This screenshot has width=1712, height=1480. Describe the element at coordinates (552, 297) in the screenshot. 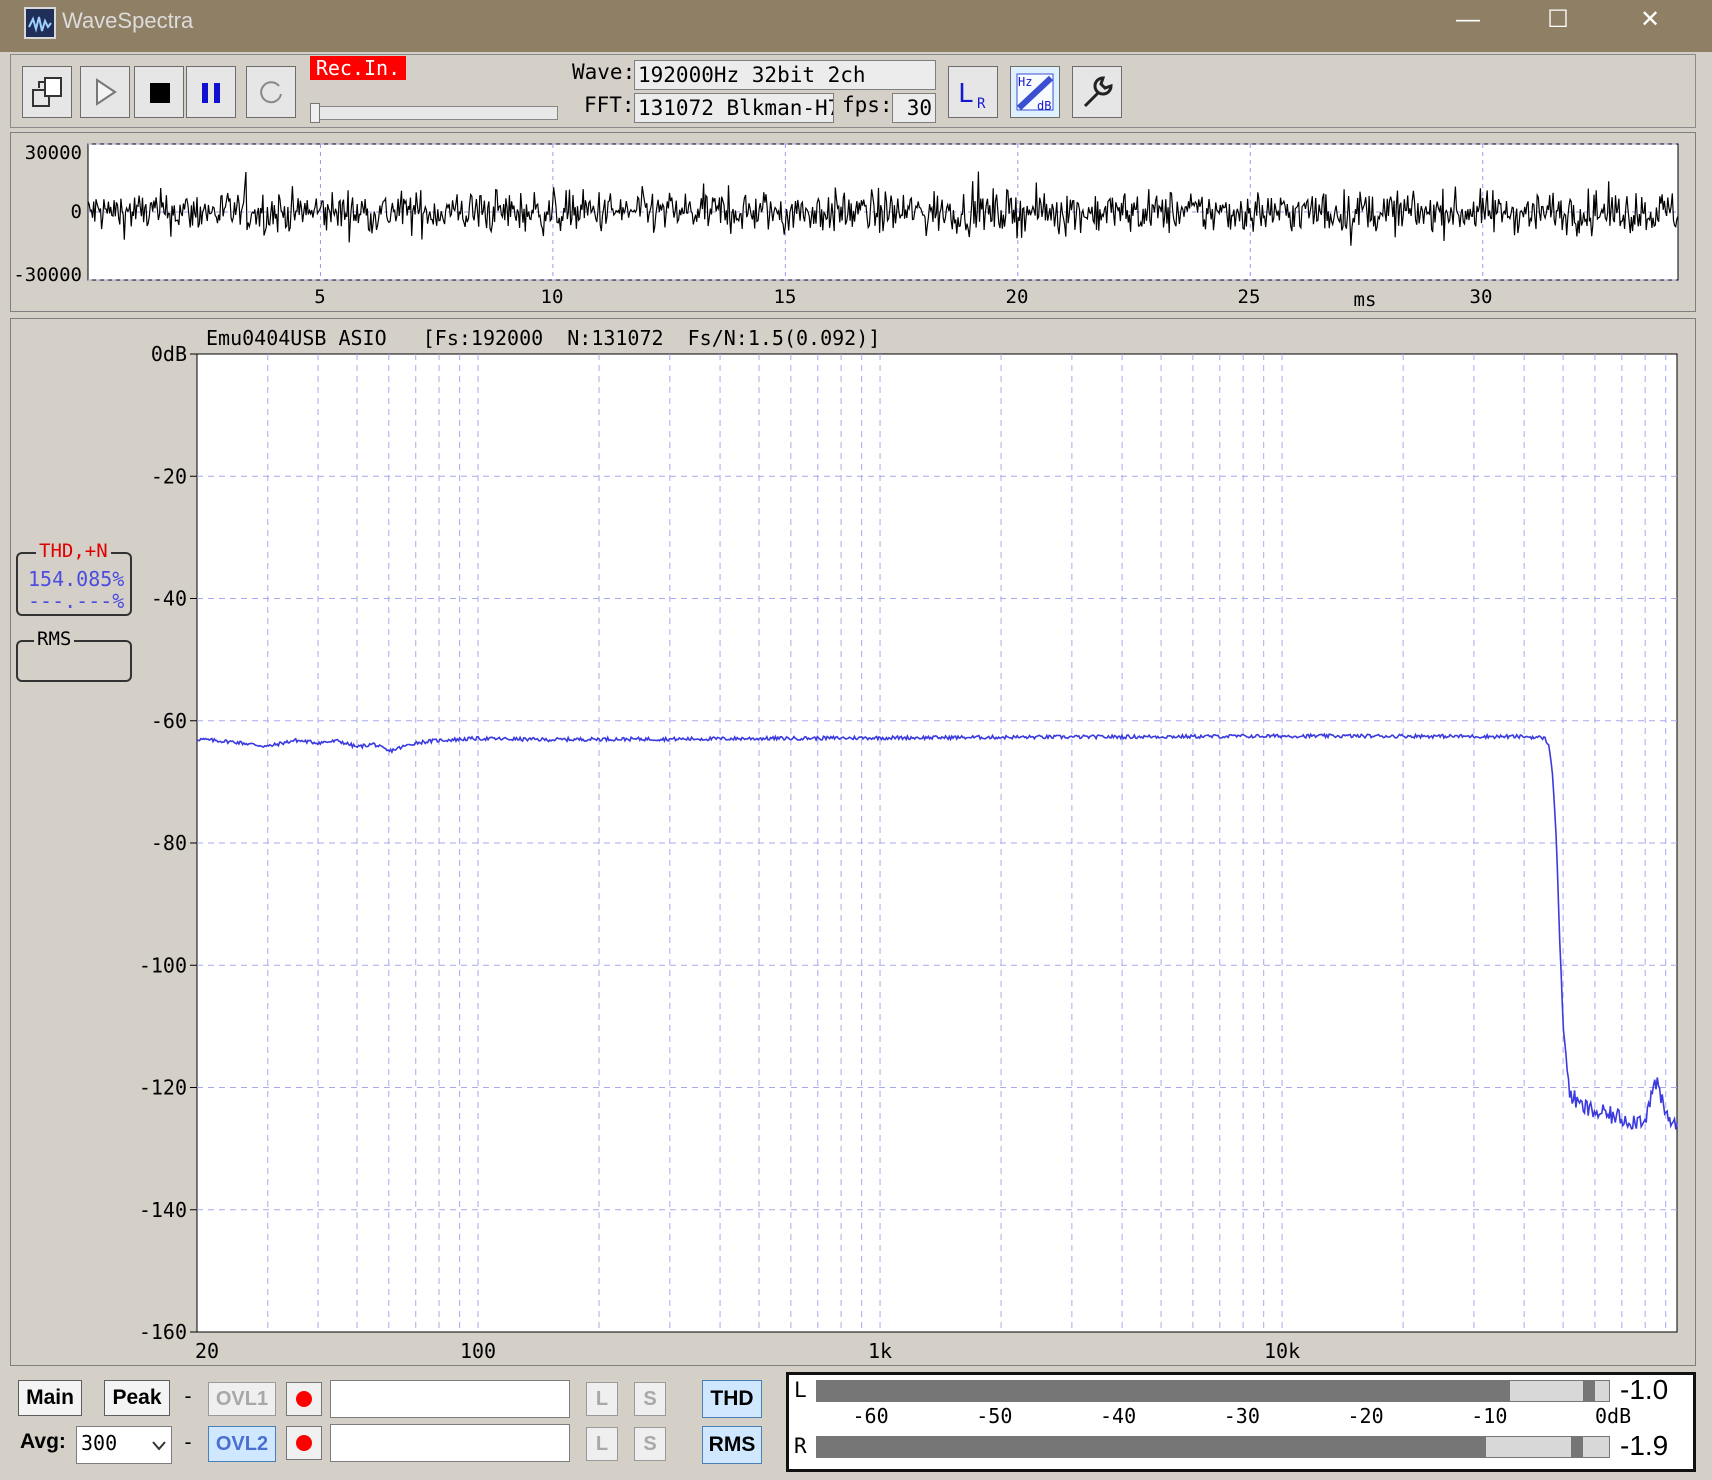

I see `wave-xtick: 10` at that location.